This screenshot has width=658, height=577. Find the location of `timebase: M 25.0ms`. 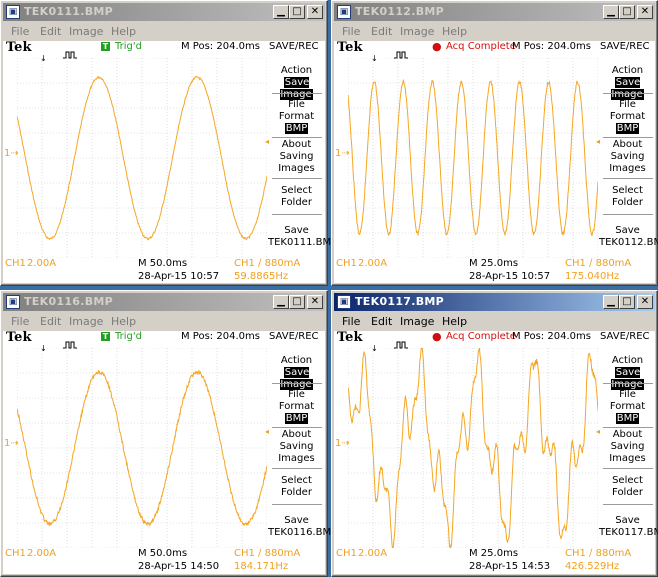

timebase: M 25.0ms is located at coordinates (494, 553).